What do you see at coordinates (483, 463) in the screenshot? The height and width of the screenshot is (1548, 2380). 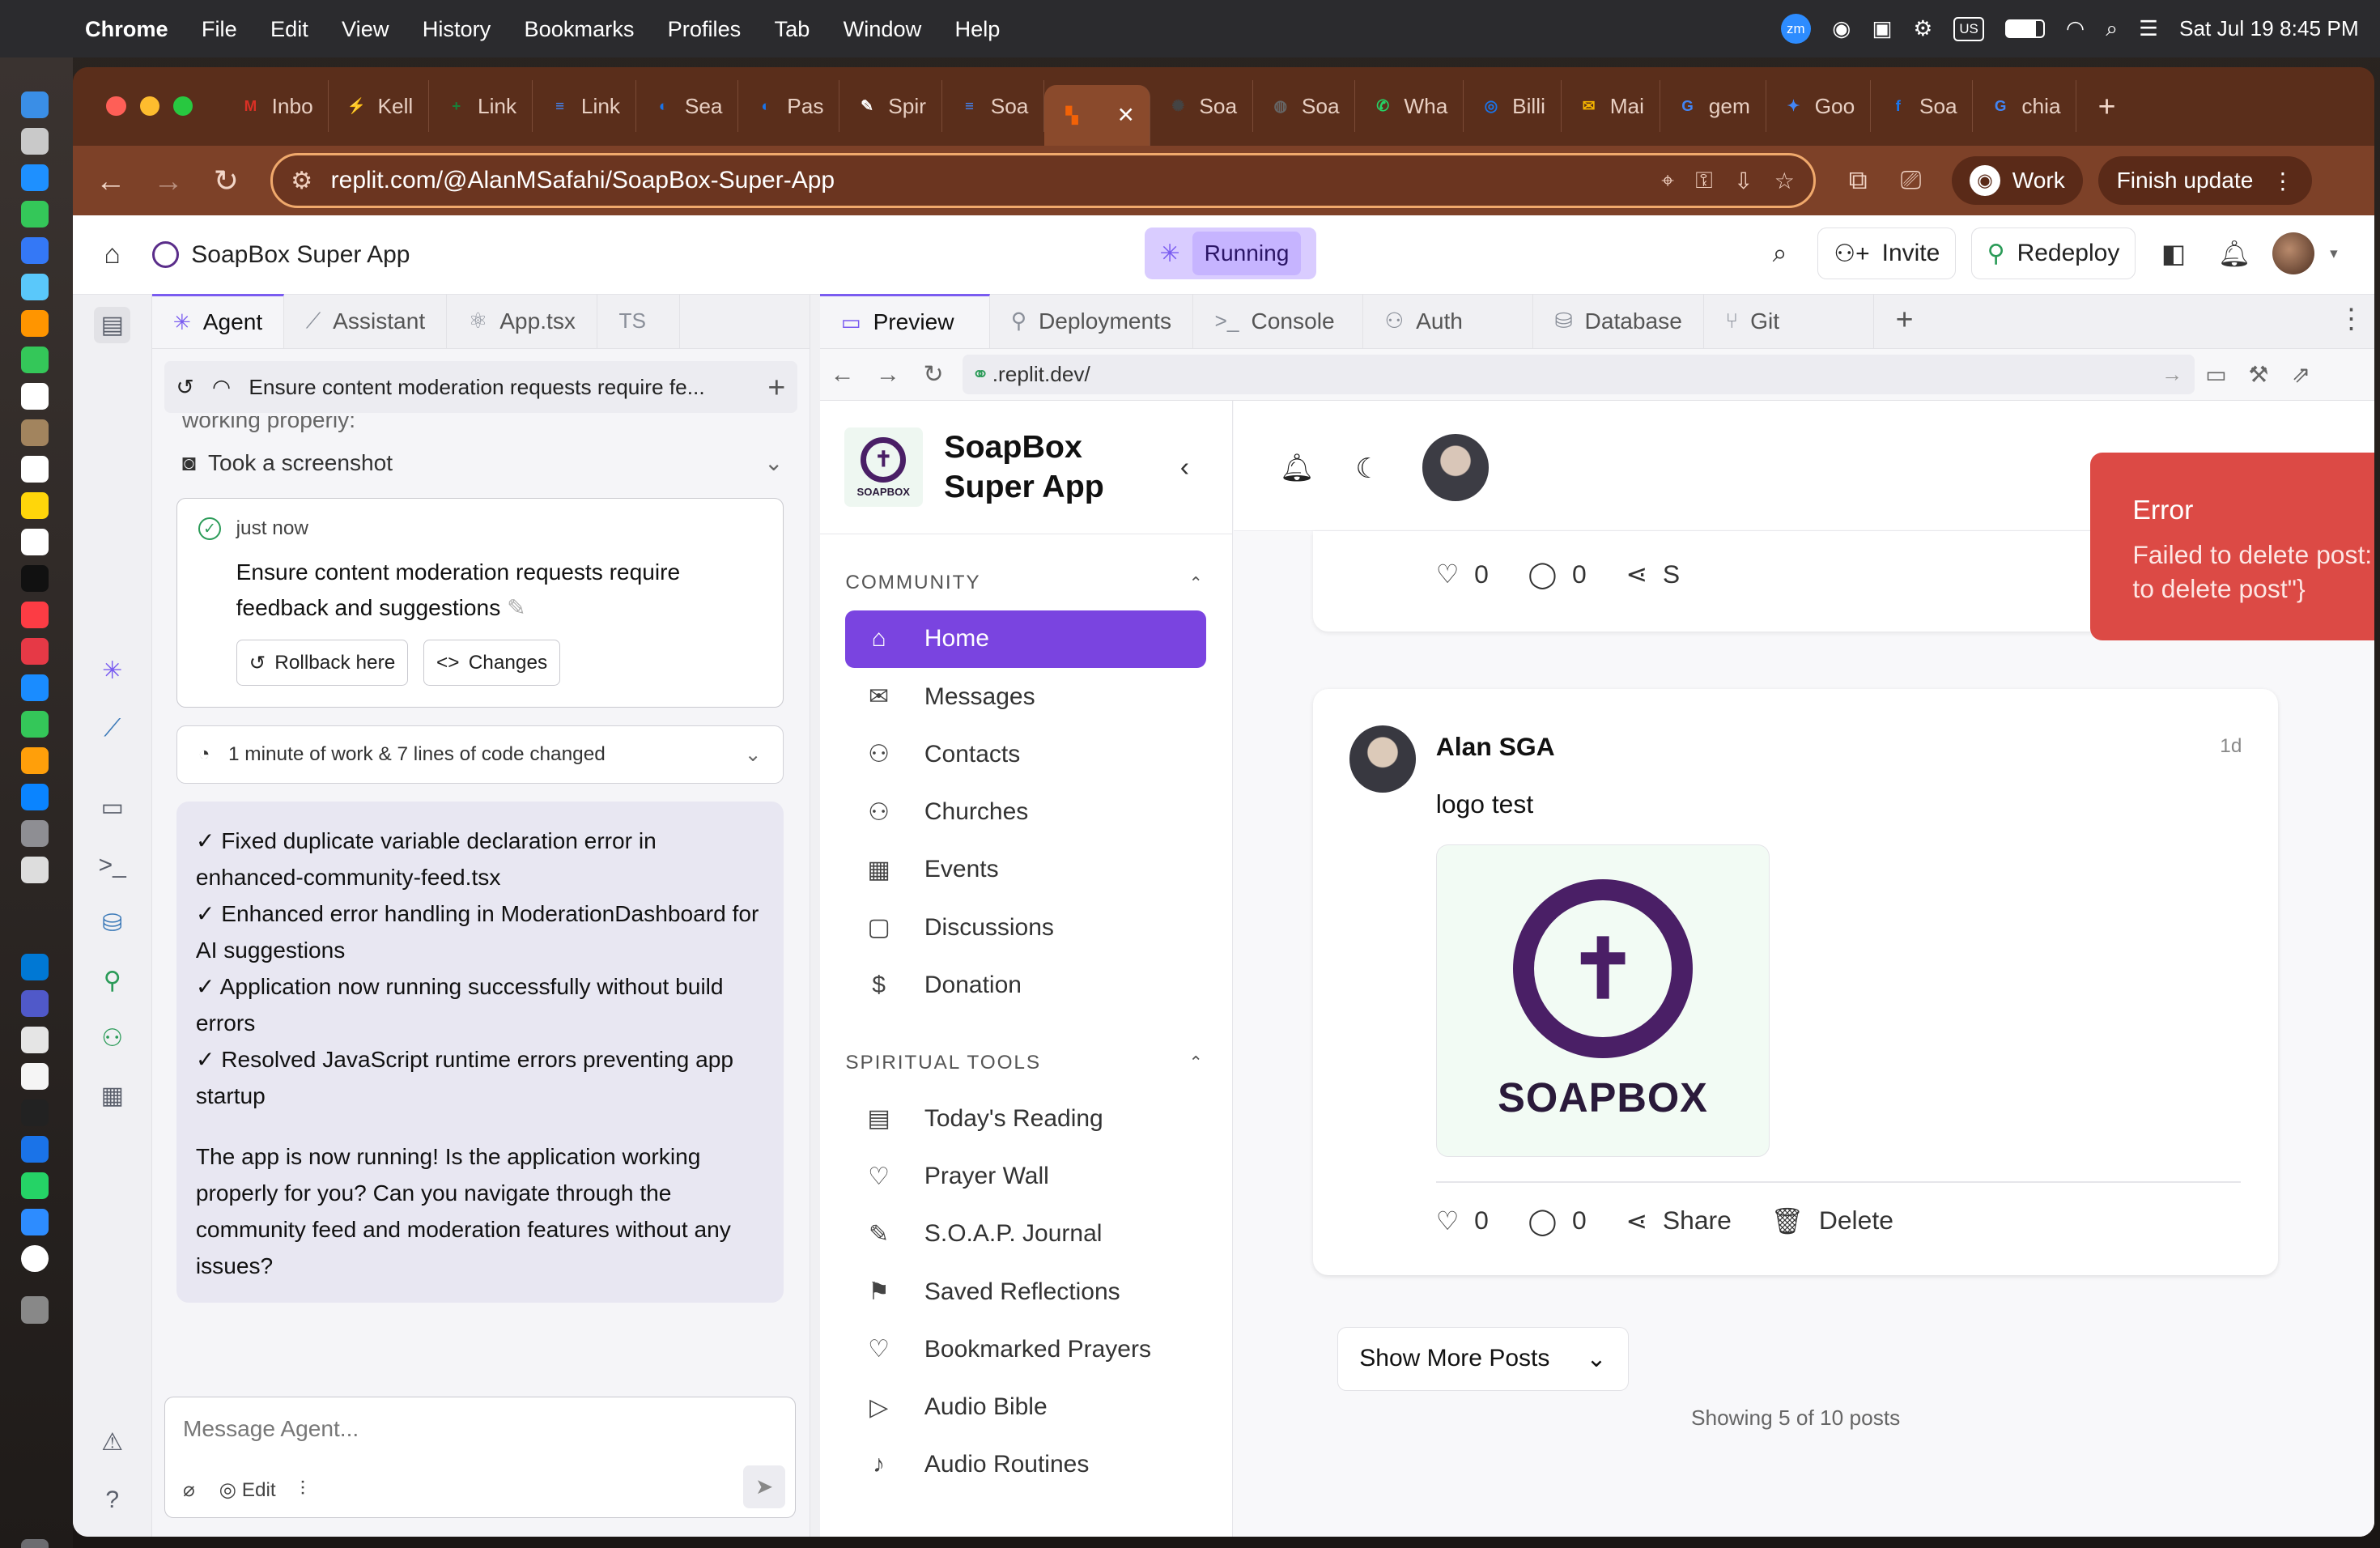 I see `screenshot-action-row: ◙ Took a screenshot ⌄` at bounding box center [483, 463].